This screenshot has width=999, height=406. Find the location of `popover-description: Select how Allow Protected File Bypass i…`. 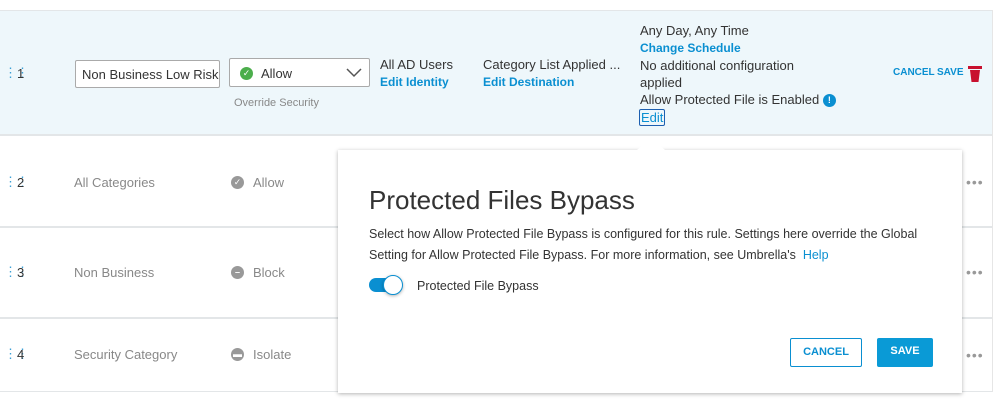

popover-description: Select how Allow Protected File Bypass i… is located at coordinates (649, 245).